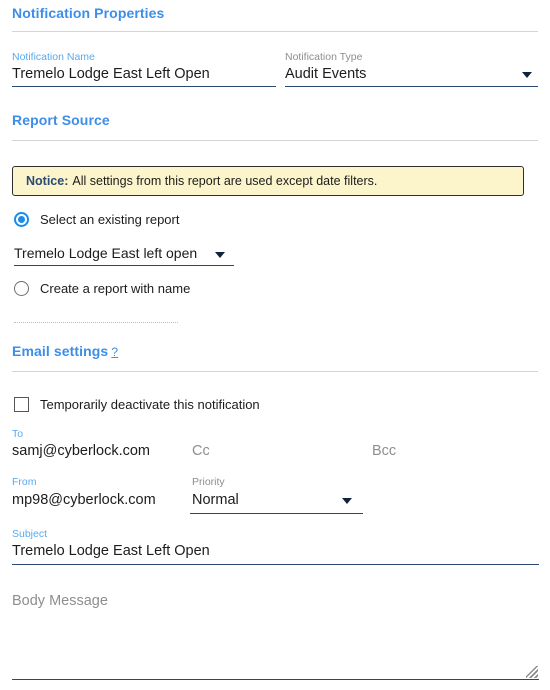 The width and height of the screenshot is (550, 690). I want to click on existing-report-select: Tremelo Lodge East left open, so click(105, 253).